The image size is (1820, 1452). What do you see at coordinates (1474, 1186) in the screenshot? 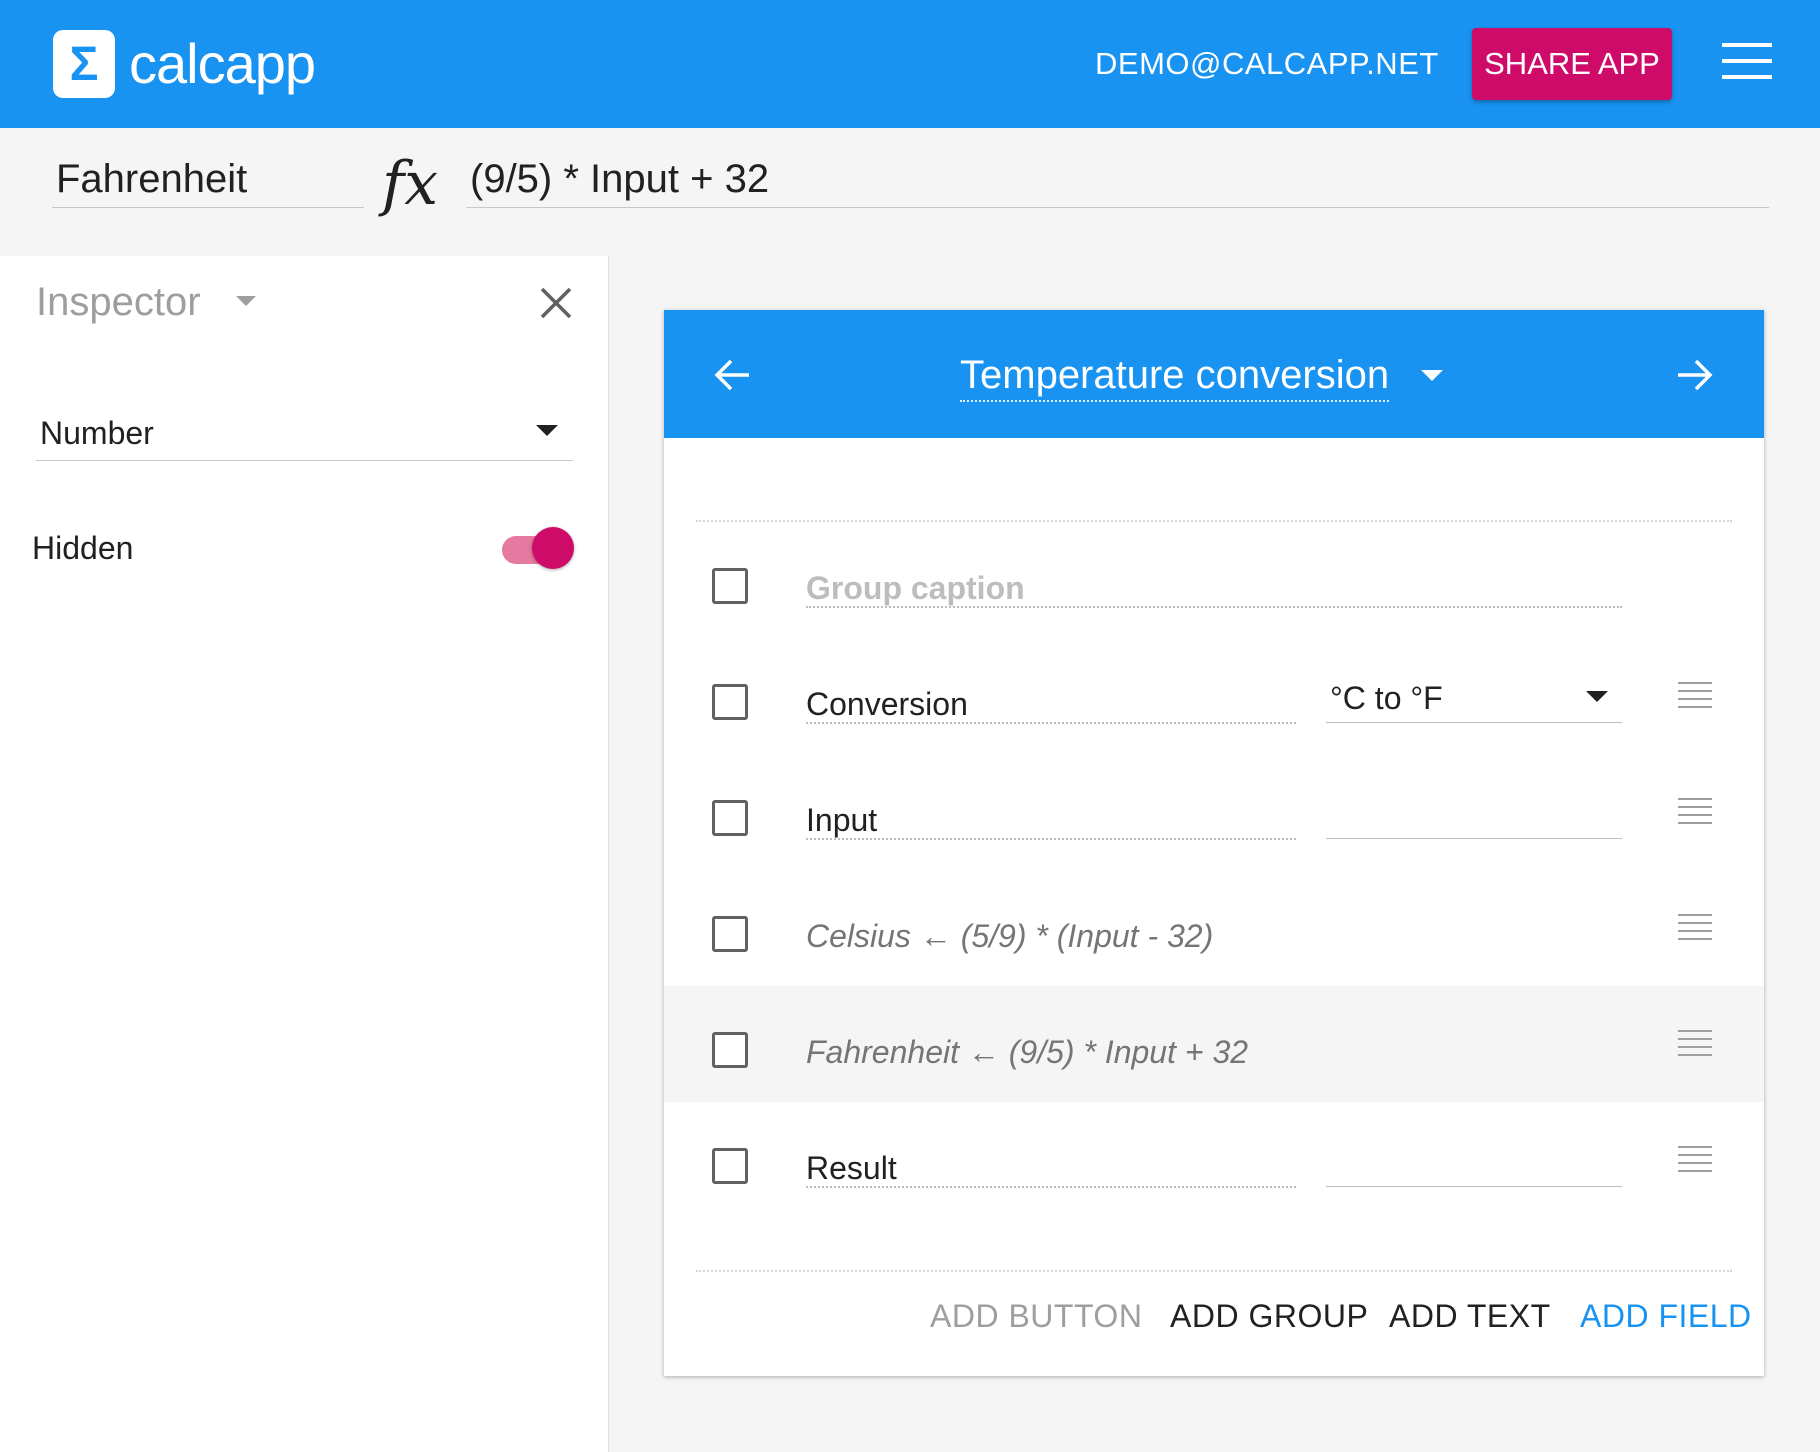
I see `result-value-field` at bounding box center [1474, 1186].